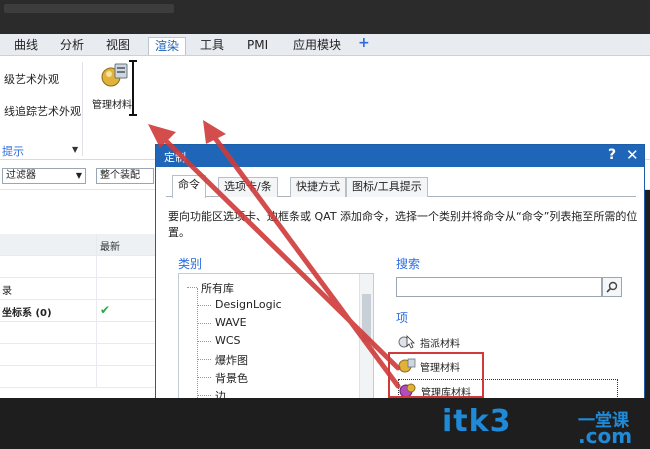 Image resolution: width=650 pixels, height=449 pixels. I want to click on drop-insertion-cursor, so click(133, 88).